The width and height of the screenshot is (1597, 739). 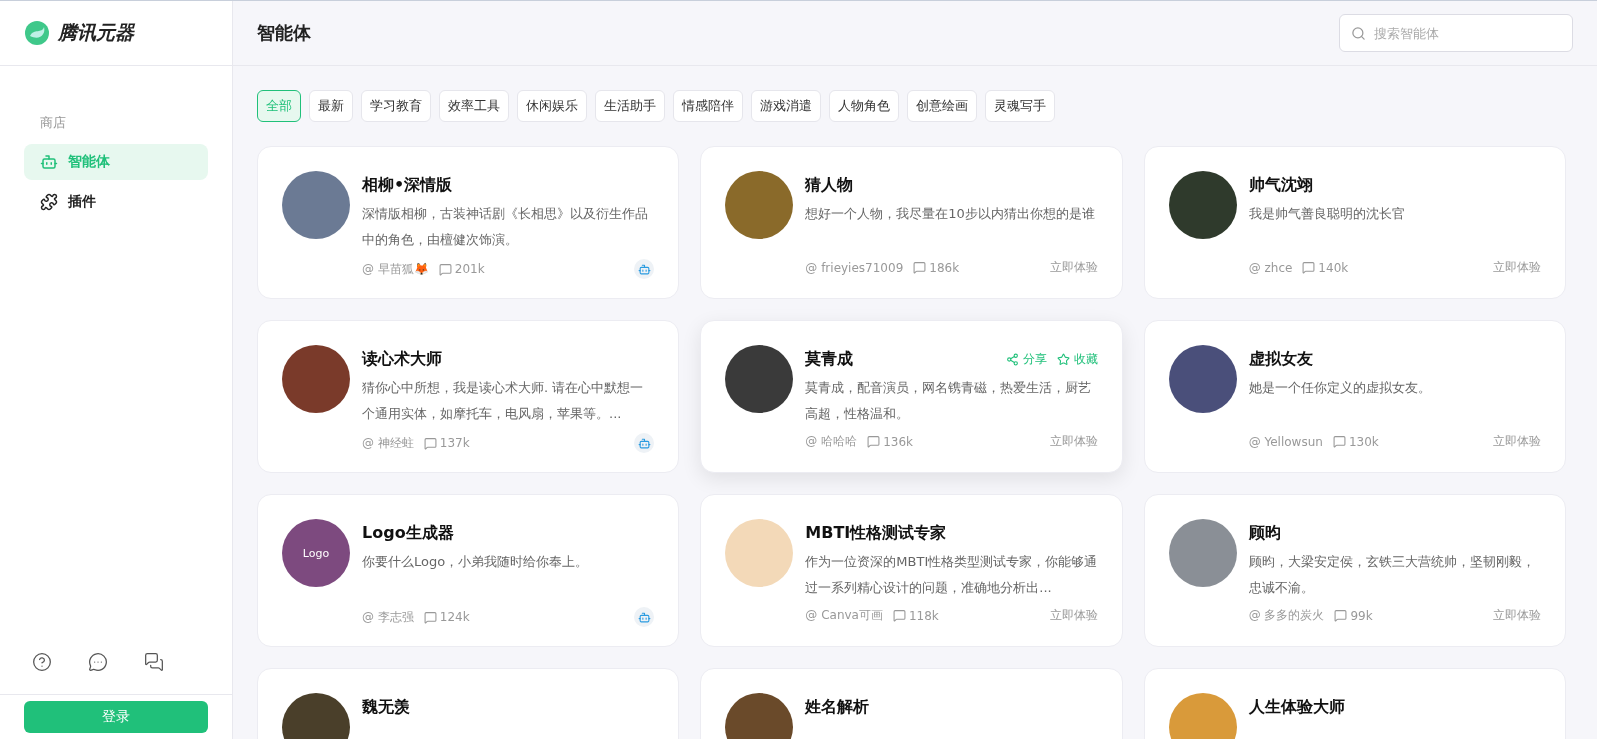 What do you see at coordinates (1340, 388) in the screenshot?
I see `agent-description: 她是一个任你定义的虚拟女友。` at bounding box center [1340, 388].